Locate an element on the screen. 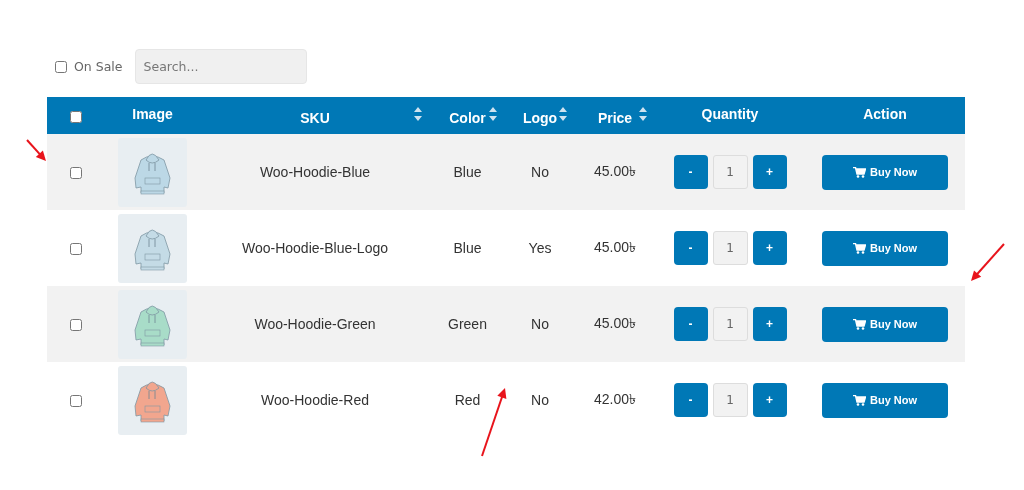 The image size is (1024, 490). sku-text: Woo-Hoodie-Red is located at coordinates (315, 400).